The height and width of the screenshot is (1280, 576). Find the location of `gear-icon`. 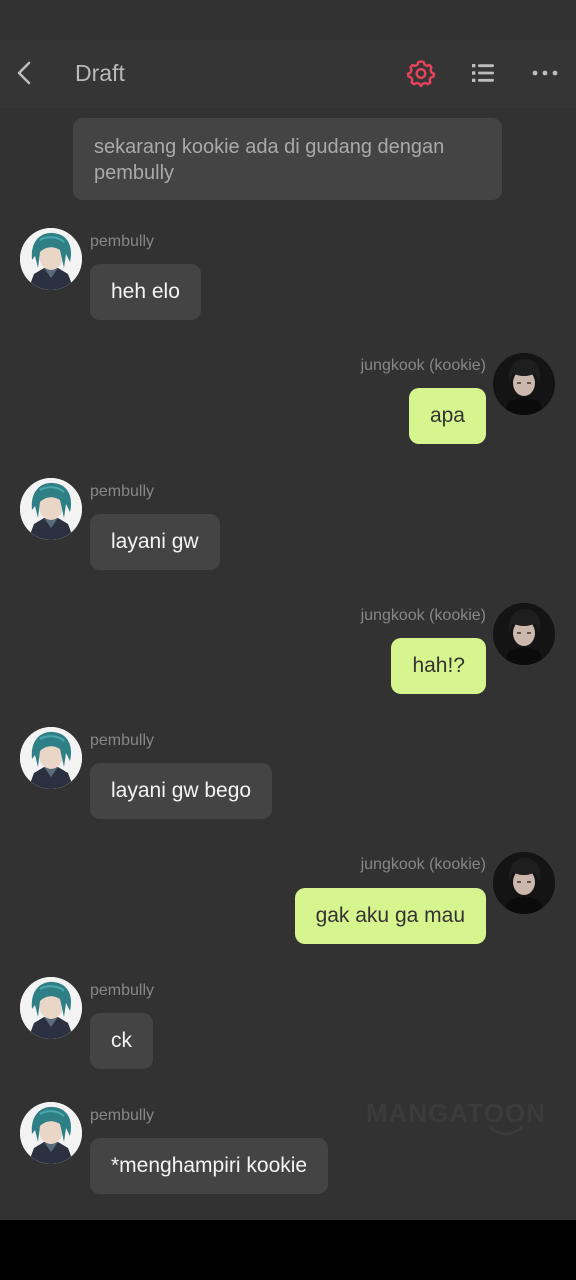

gear-icon is located at coordinates (421, 73).